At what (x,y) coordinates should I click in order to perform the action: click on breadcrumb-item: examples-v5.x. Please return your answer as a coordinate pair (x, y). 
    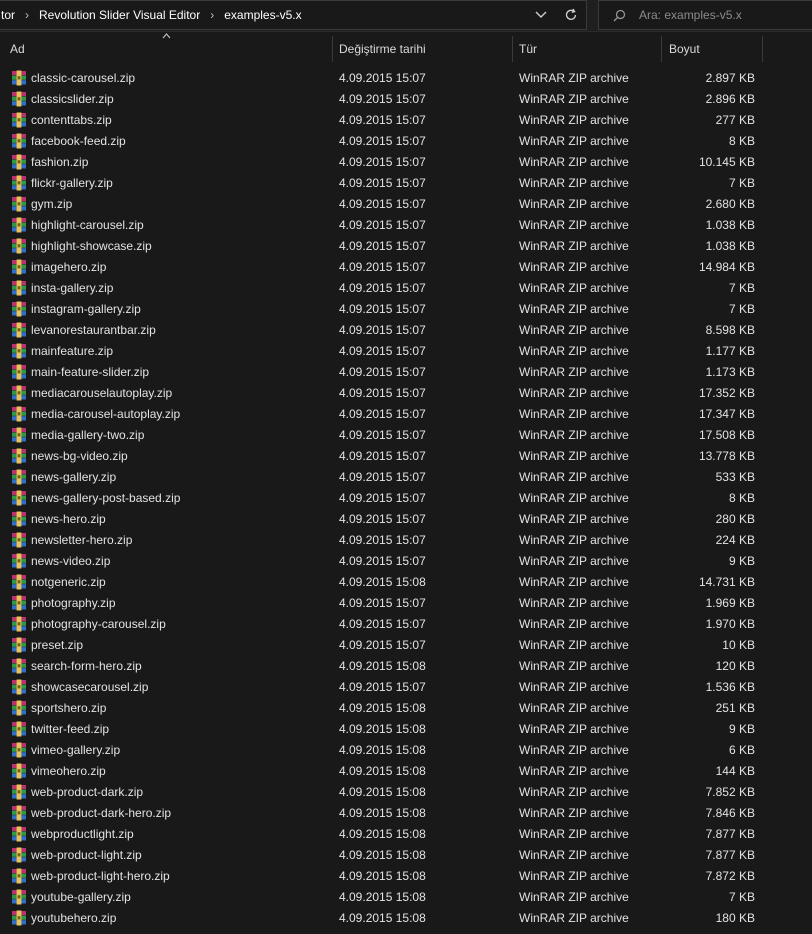
    Looking at the image, I should click on (262, 15).